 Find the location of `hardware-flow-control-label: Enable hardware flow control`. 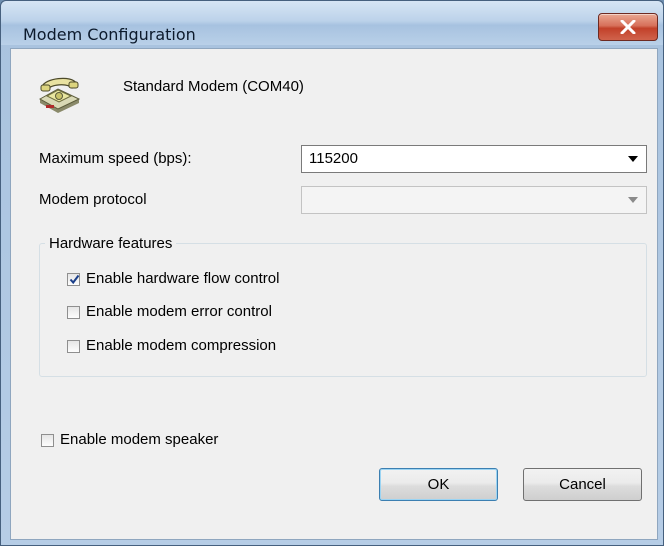

hardware-flow-control-label: Enable hardware flow control is located at coordinates (183, 278).